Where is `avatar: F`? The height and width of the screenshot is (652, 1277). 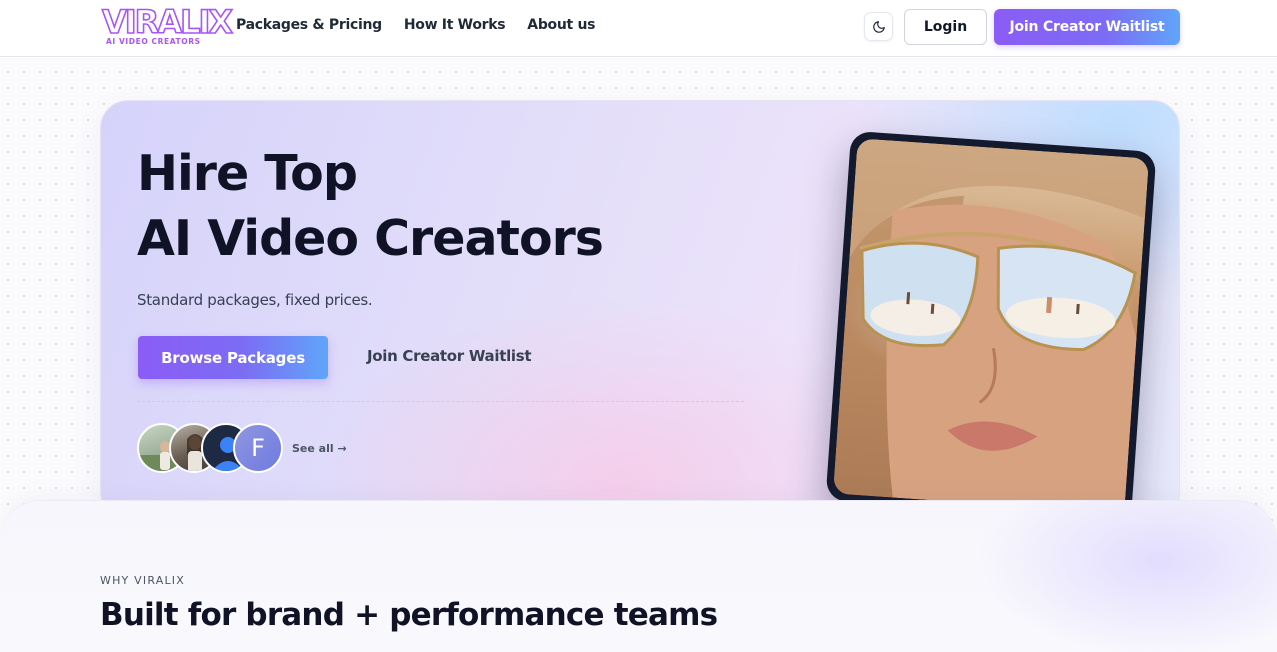
avatar: F is located at coordinates (258, 448).